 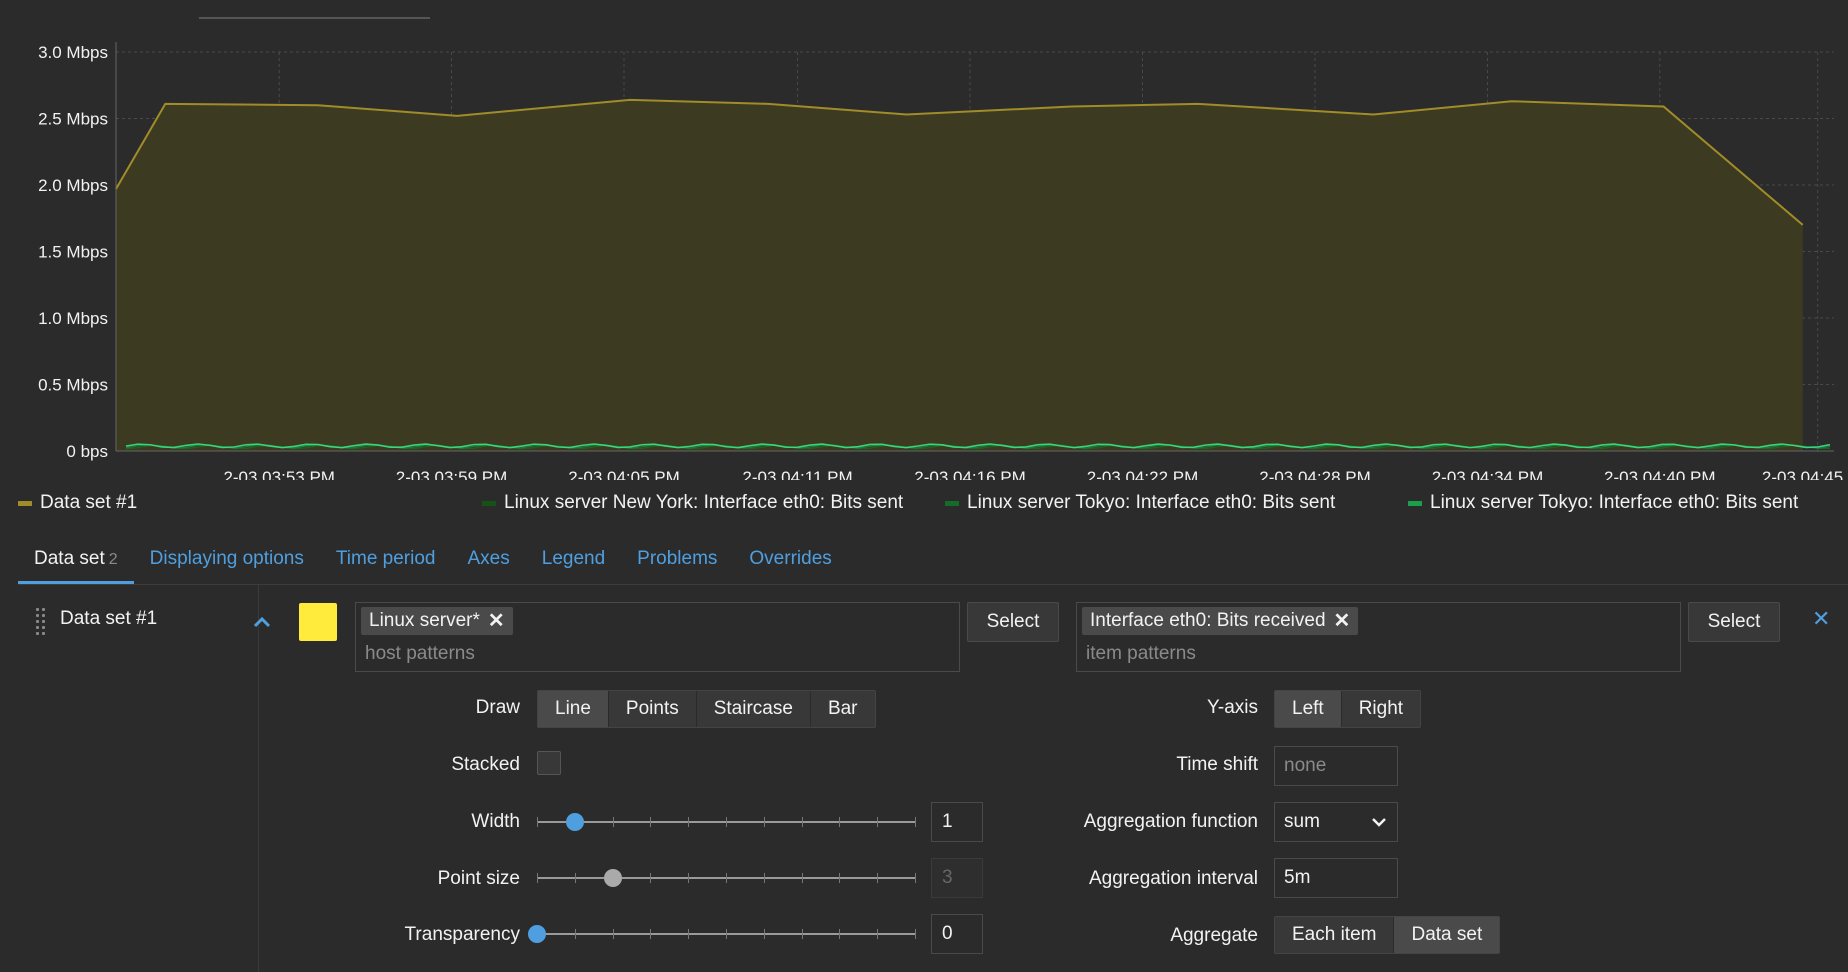 What do you see at coordinates (73, 385) in the screenshot?
I see `y-tick-label: 0.5 Mbps` at bounding box center [73, 385].